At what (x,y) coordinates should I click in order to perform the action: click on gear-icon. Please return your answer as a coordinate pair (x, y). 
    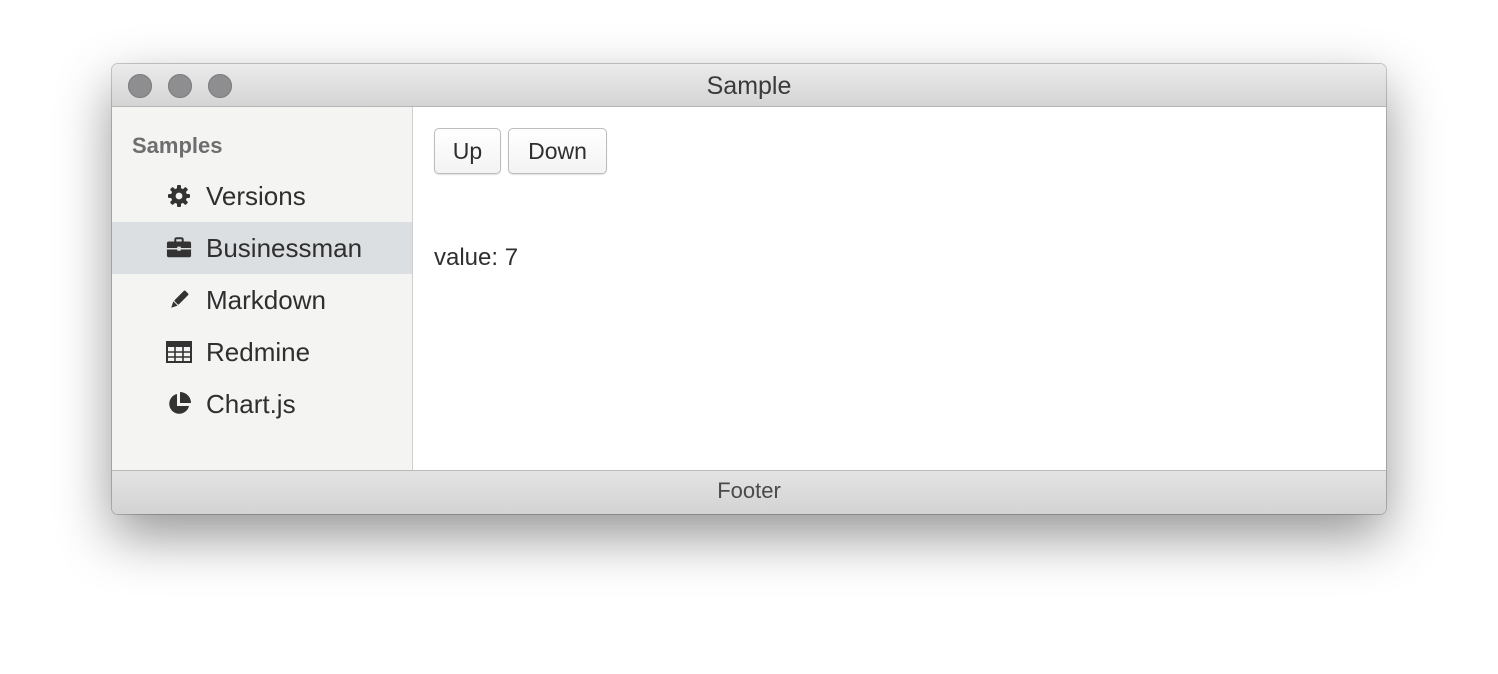
    Looking at the image, I should click on (179, 196).